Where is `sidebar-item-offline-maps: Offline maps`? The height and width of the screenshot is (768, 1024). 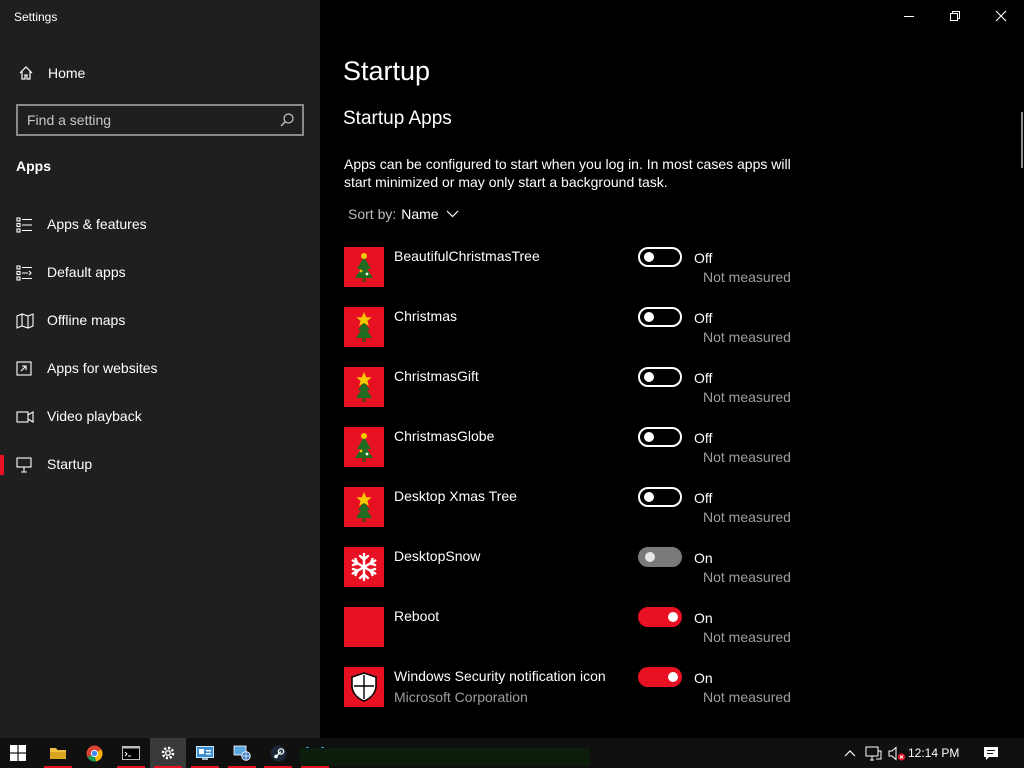 sidebar-item-offline-maps: Offline maps is located at coordinates (160, 321).